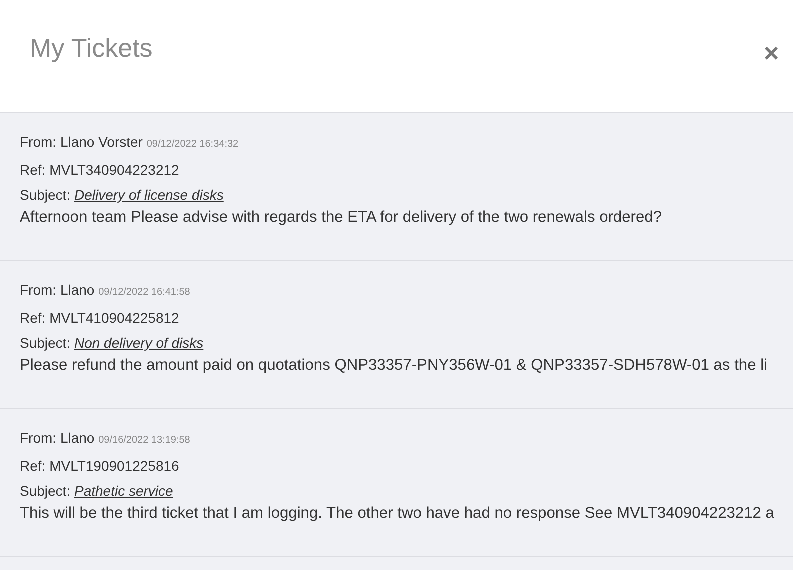 The height and width of the screenshot is (570, 793). What do you see at coordinates (192, 144) in the screenshot?
I see `ticket-date: 09/12/2022 16:34:32` at bounding box center [192, 144].